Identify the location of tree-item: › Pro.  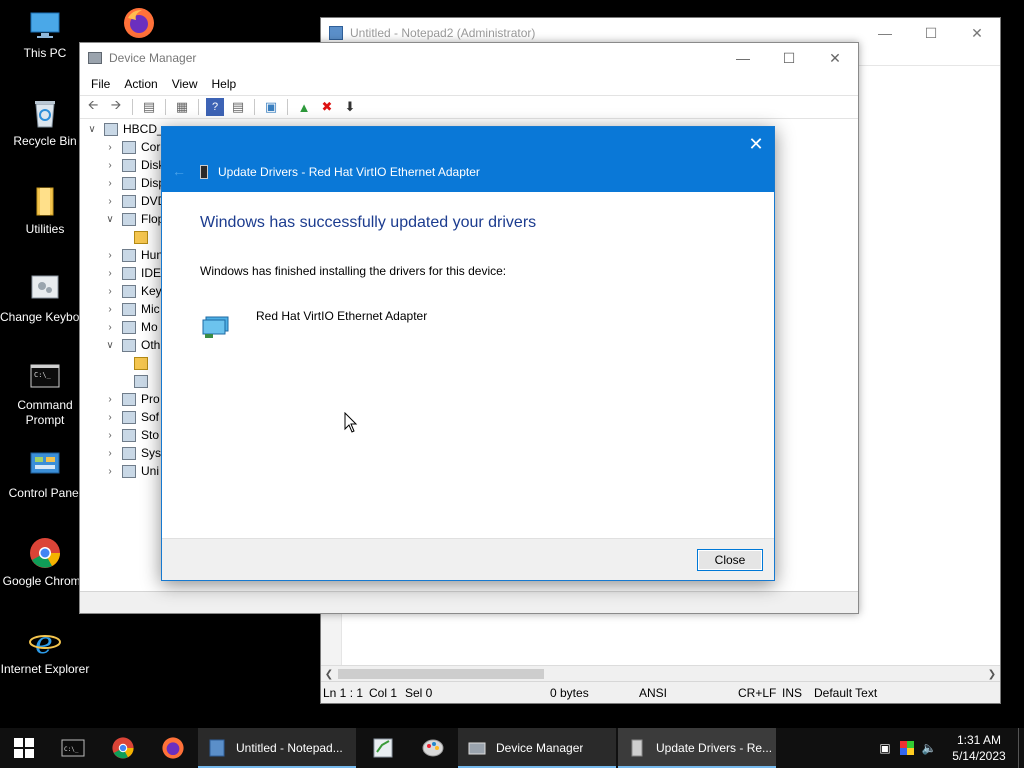
(131, 399).